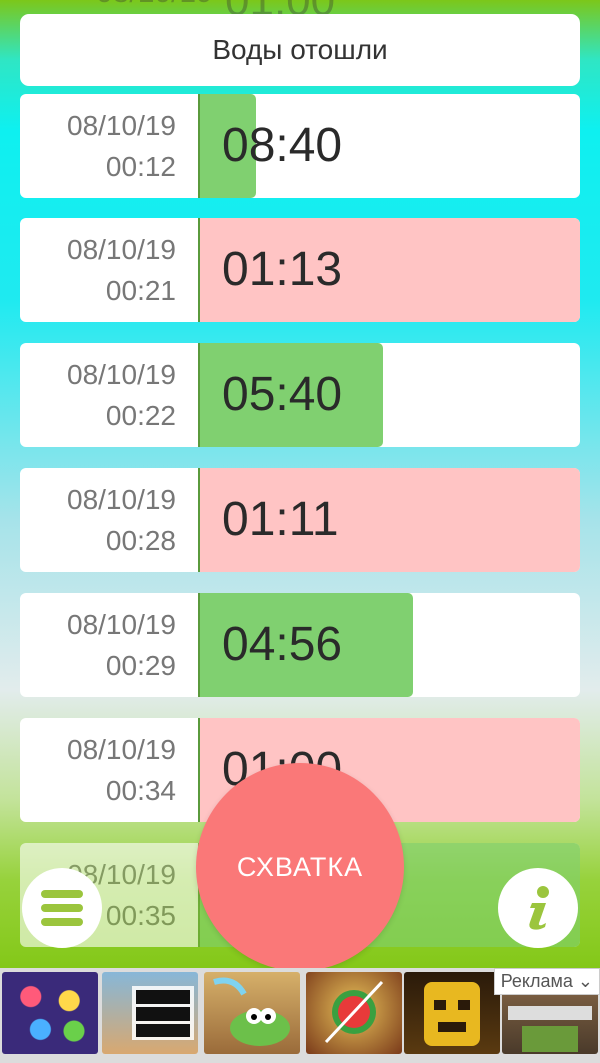  I want to click on row-timestamp: 08/10/19 00:34, so click(109, 770).